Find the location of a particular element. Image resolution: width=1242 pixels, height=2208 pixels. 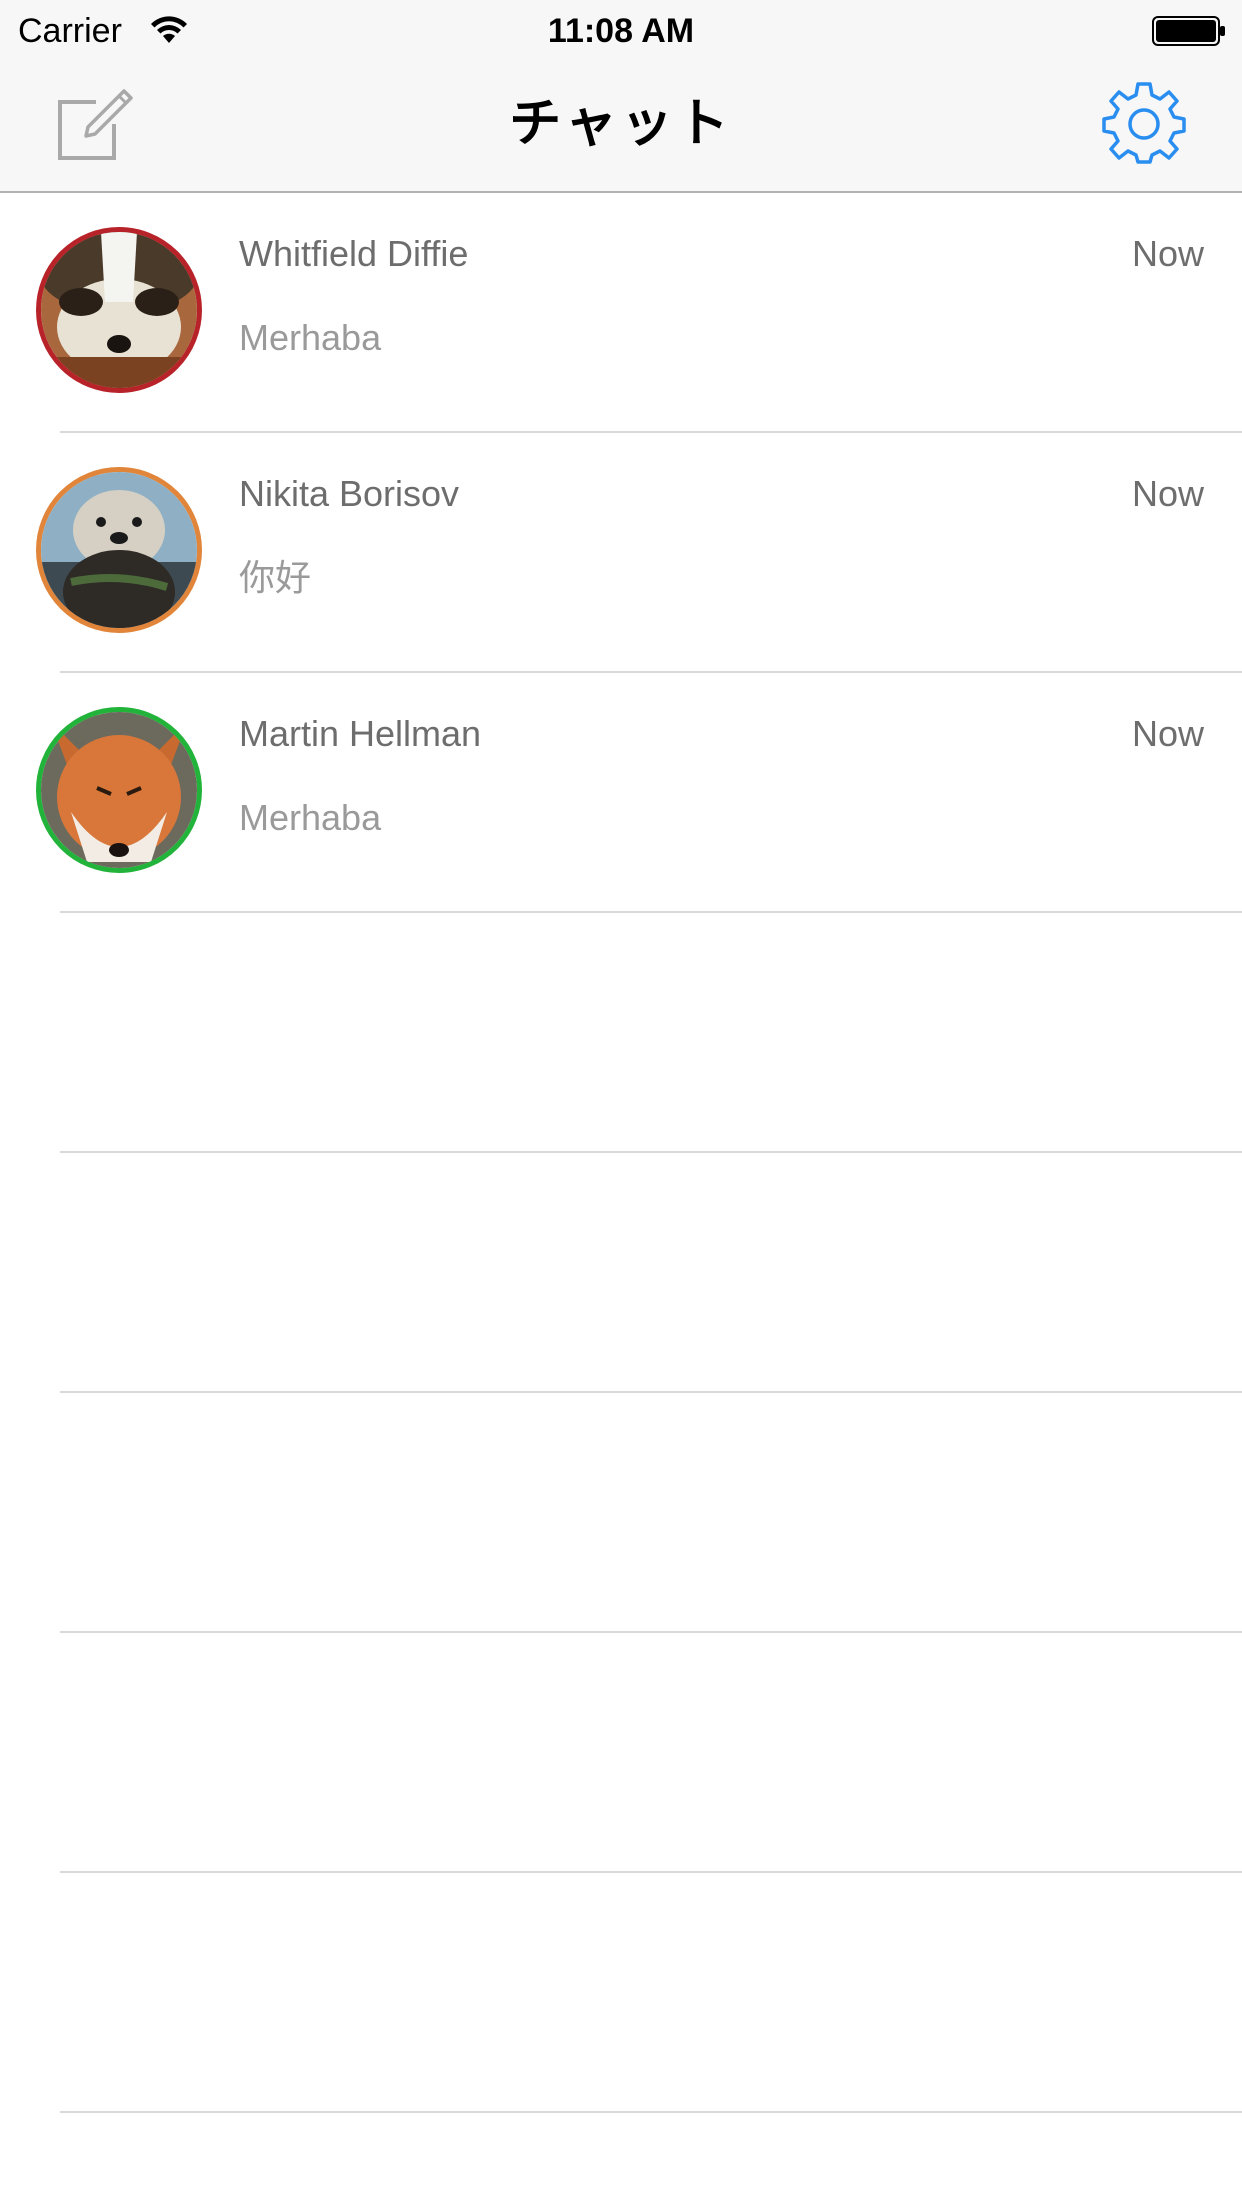

chat-row: Whitfield Diffie Now Merhaba is located at coordinates (621, 313).